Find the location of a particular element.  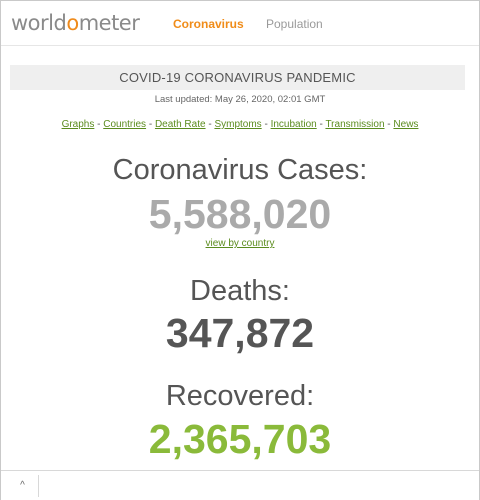

link-symptoms: Symptoms is located at coordinates (237, 124).